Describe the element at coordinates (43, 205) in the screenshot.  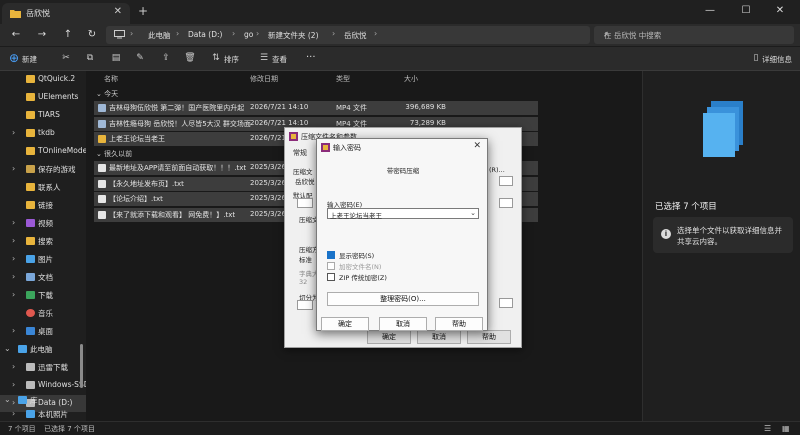
I see `sidebar-item: 链接` at that location.